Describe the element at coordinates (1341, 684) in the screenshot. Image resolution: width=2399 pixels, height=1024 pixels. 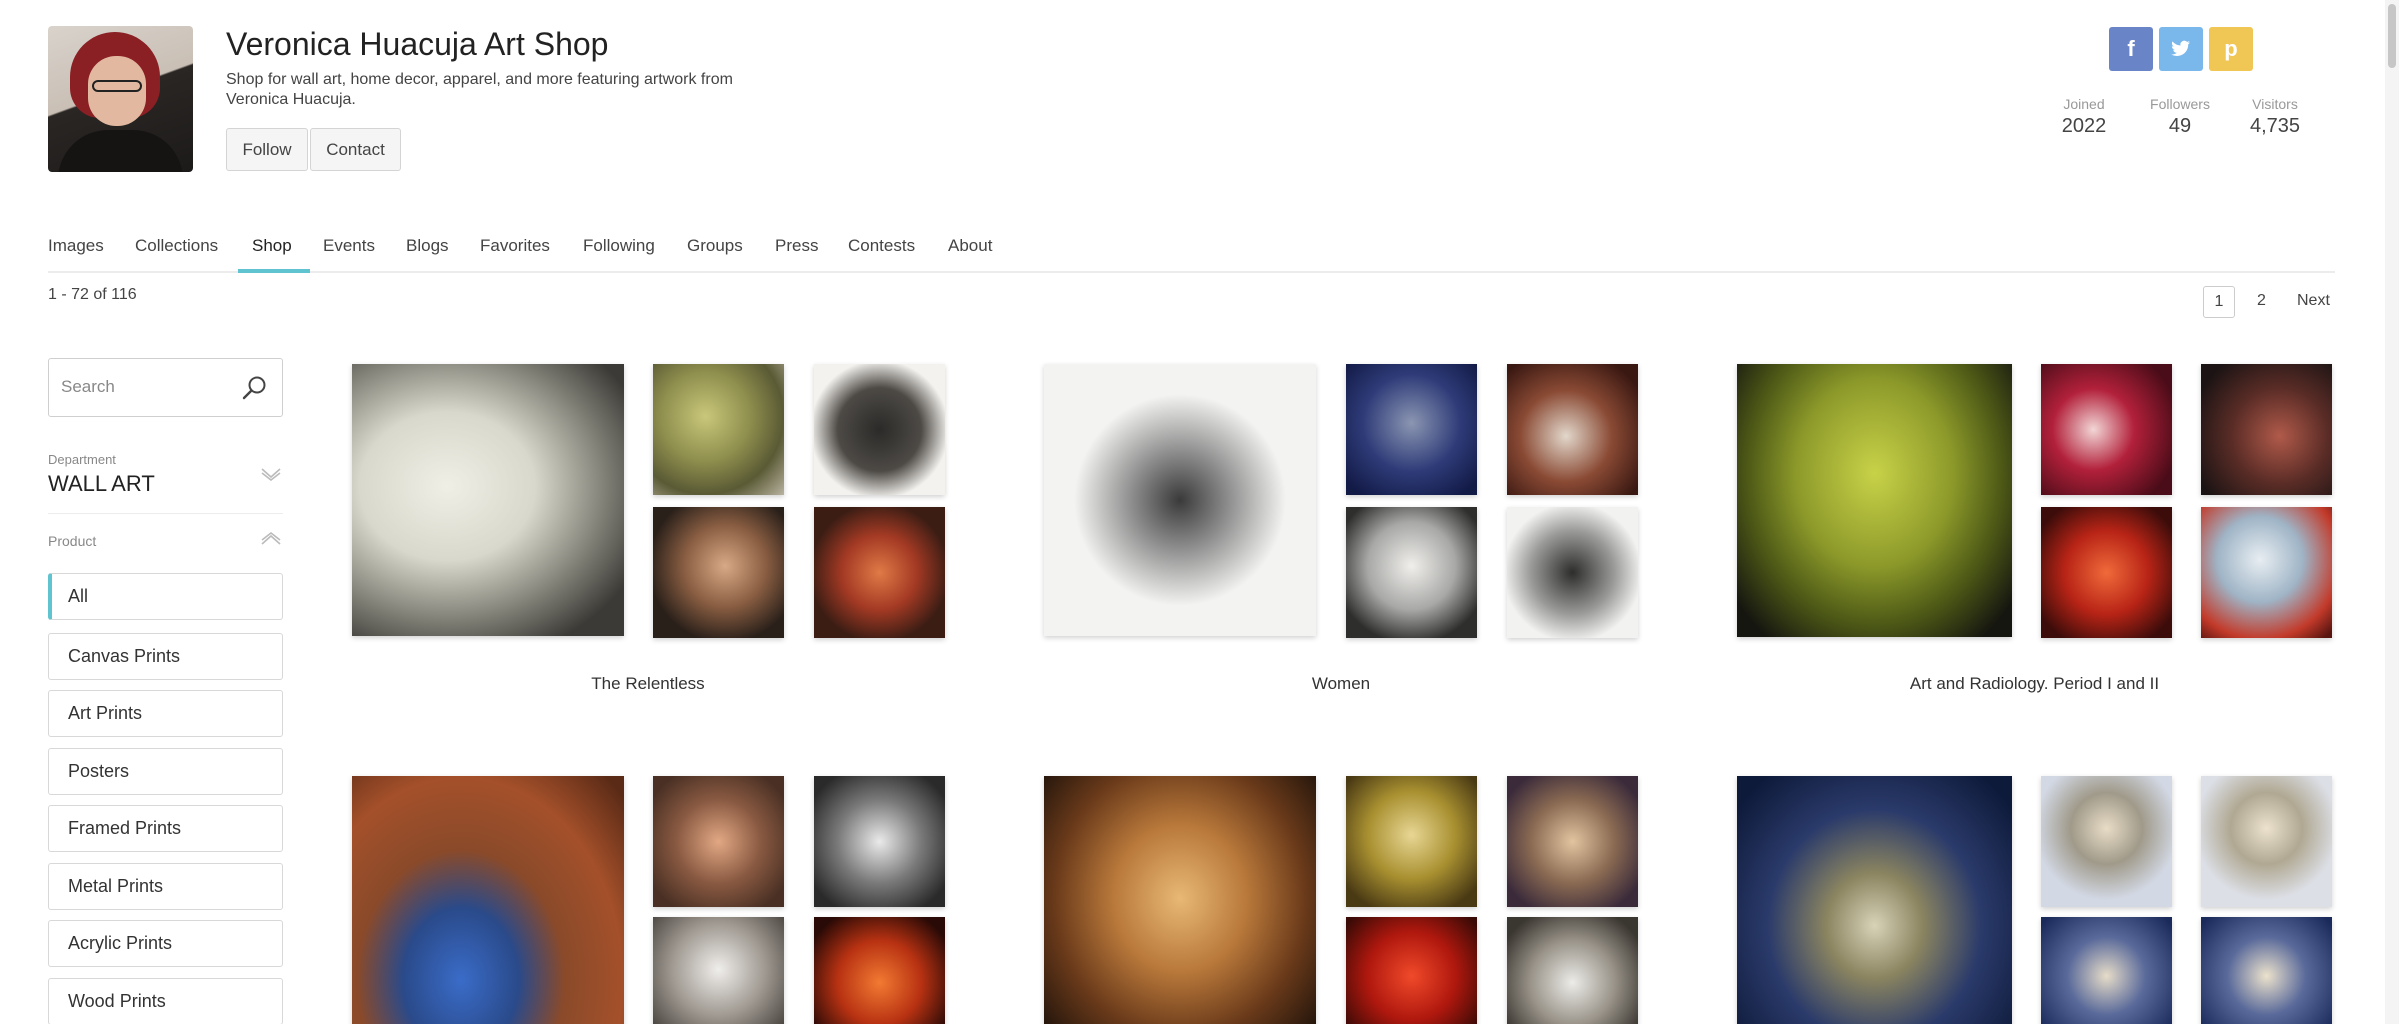
I see `collection-title: Women` at that location.